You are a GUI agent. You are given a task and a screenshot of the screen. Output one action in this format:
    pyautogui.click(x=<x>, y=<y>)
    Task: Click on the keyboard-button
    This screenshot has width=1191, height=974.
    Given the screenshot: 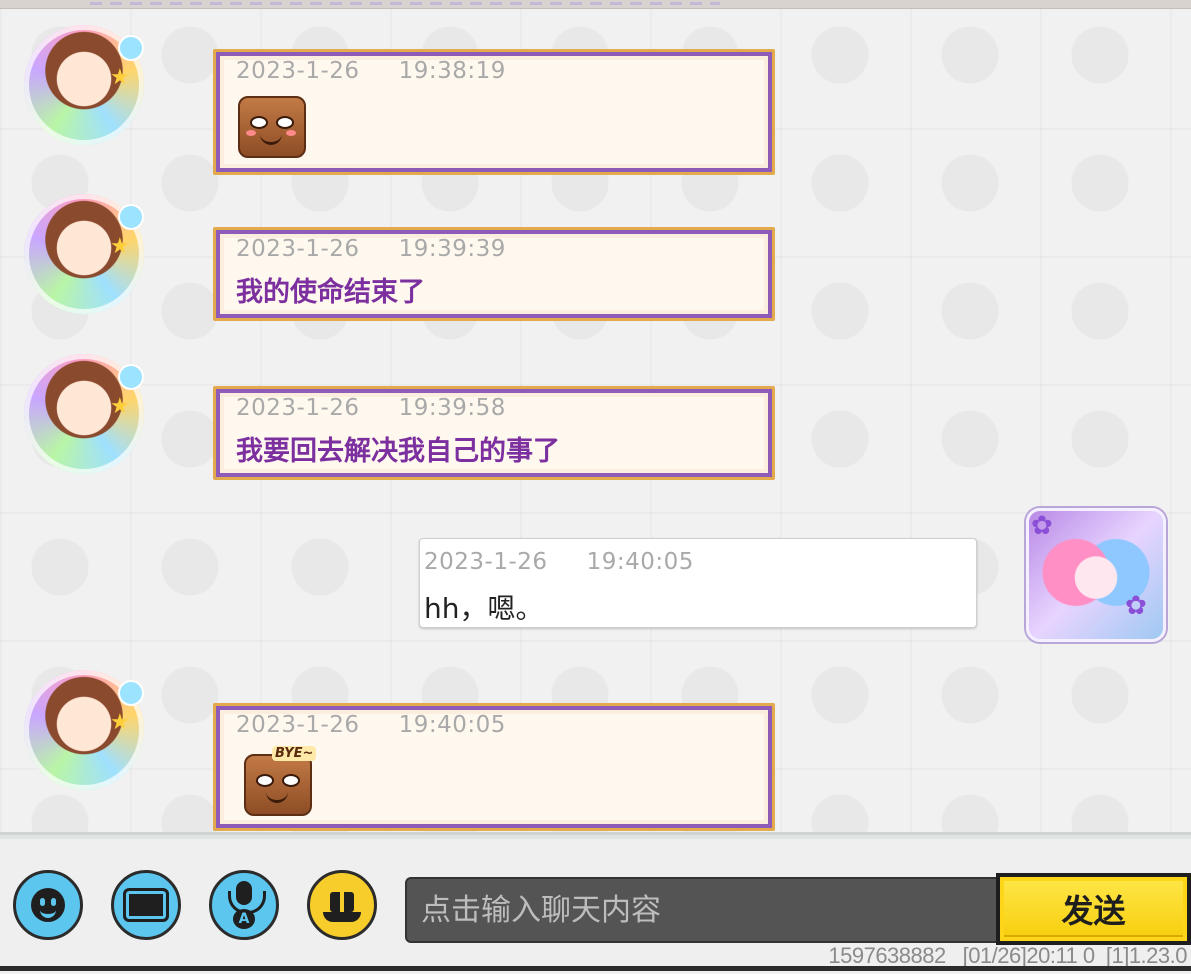 What is the action you would take?
    pyautogui.click(x=146, y=905)
    